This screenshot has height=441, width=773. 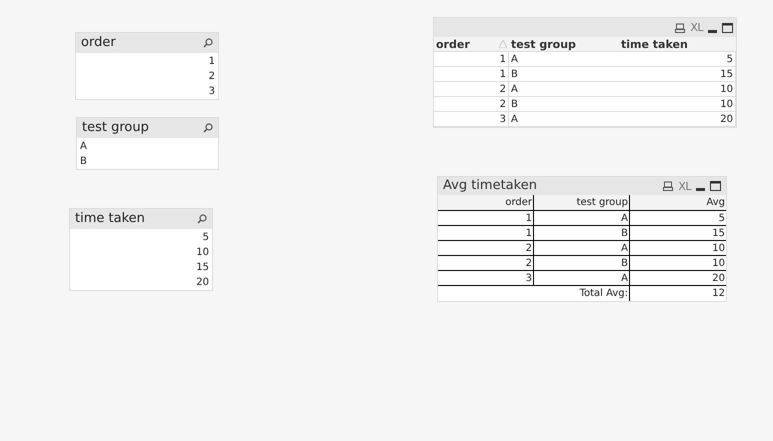 I want to click on column-header: time taken, so click(x=677, y=44).